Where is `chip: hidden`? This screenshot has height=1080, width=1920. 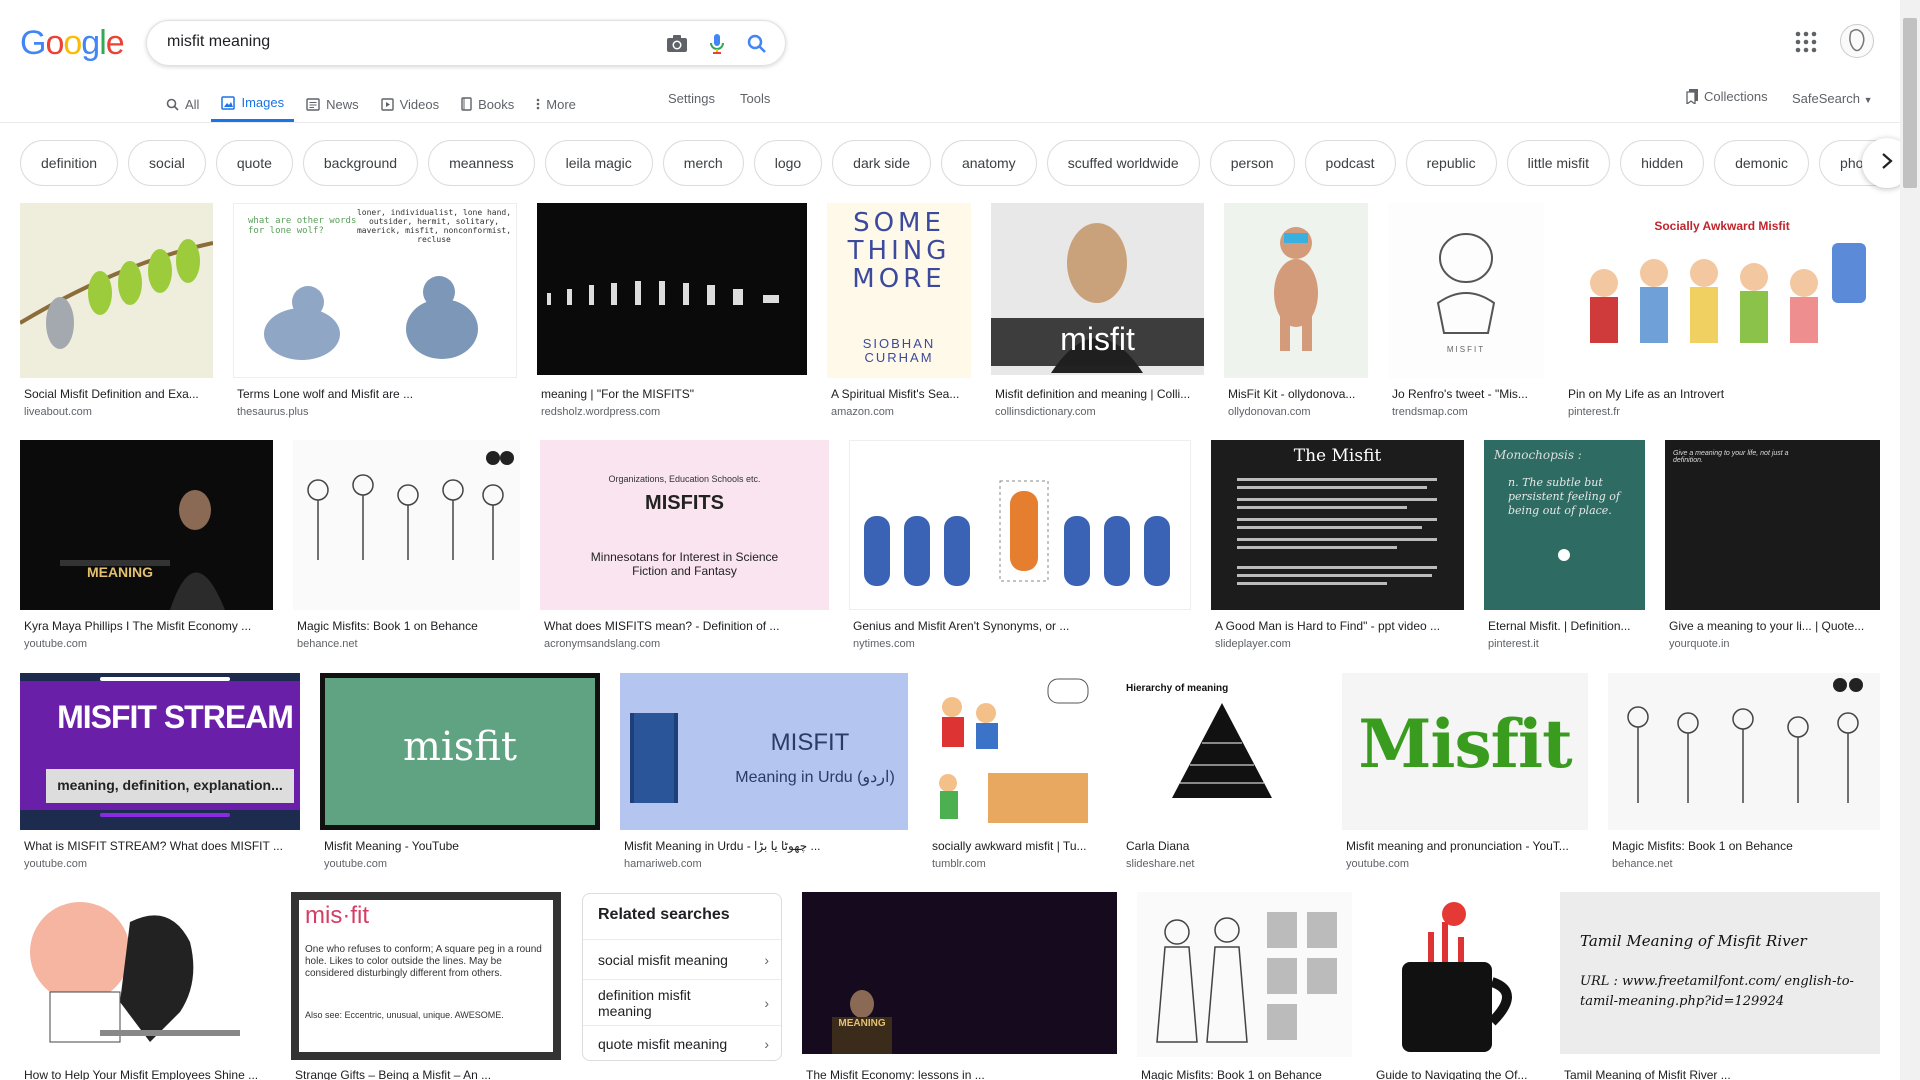
chip: hidden is located at coordinates (1662, 163).